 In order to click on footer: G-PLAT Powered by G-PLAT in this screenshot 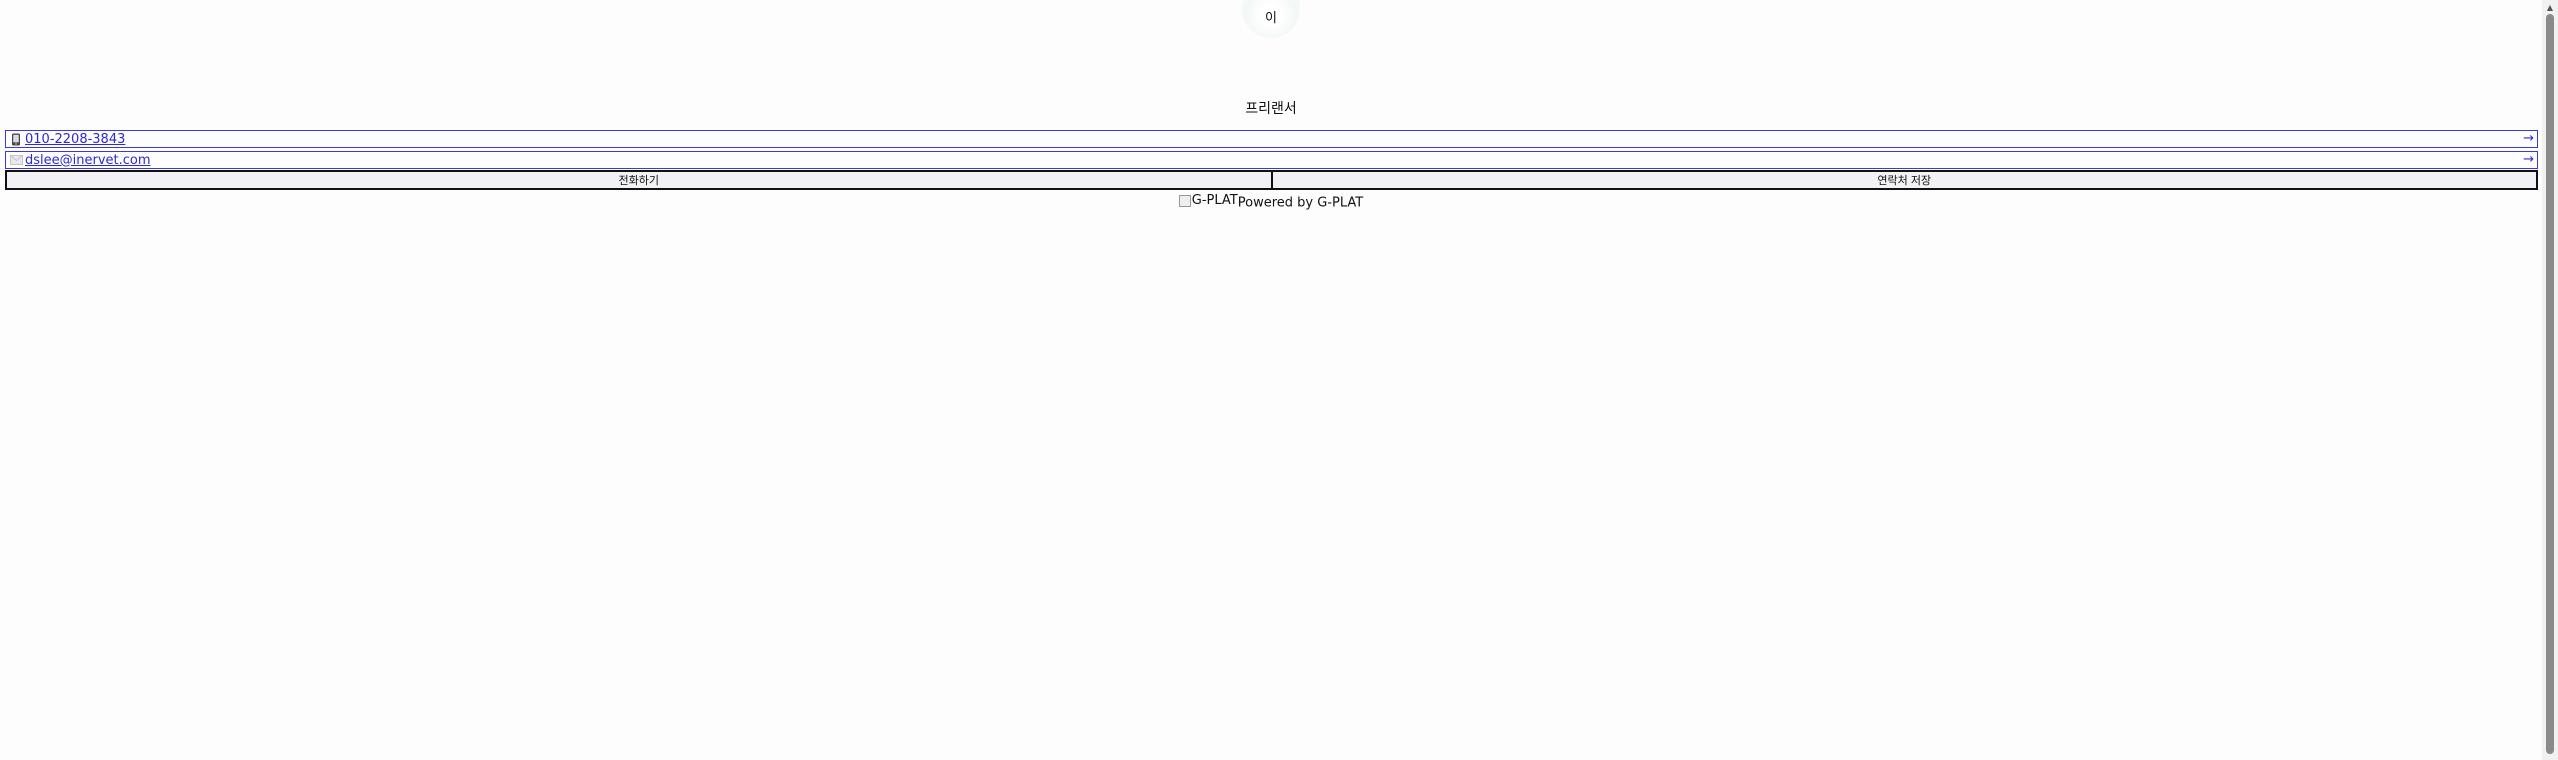, I will do `click(1271, 202)`.